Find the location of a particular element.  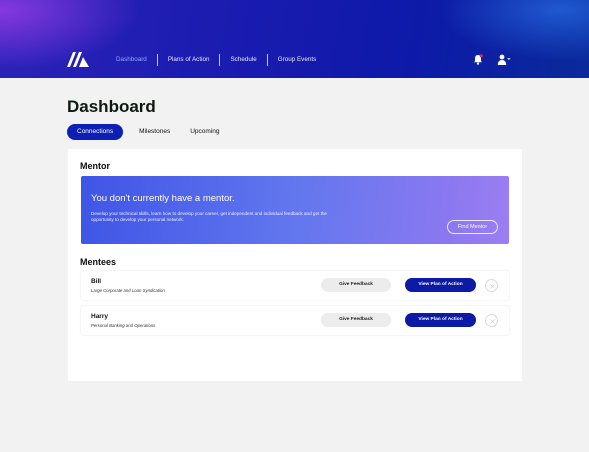

tab-connections: Connections is located at coordinates (95, 132).